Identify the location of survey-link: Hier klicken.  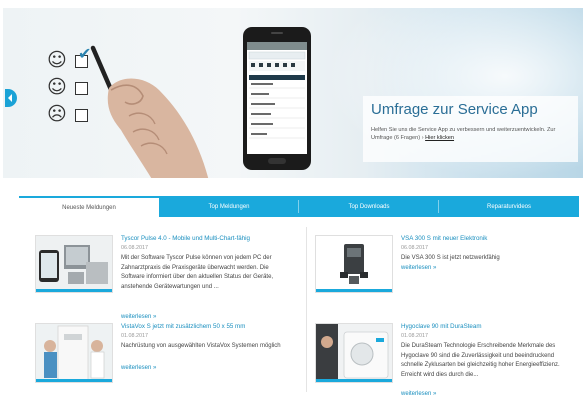
(439, 138).